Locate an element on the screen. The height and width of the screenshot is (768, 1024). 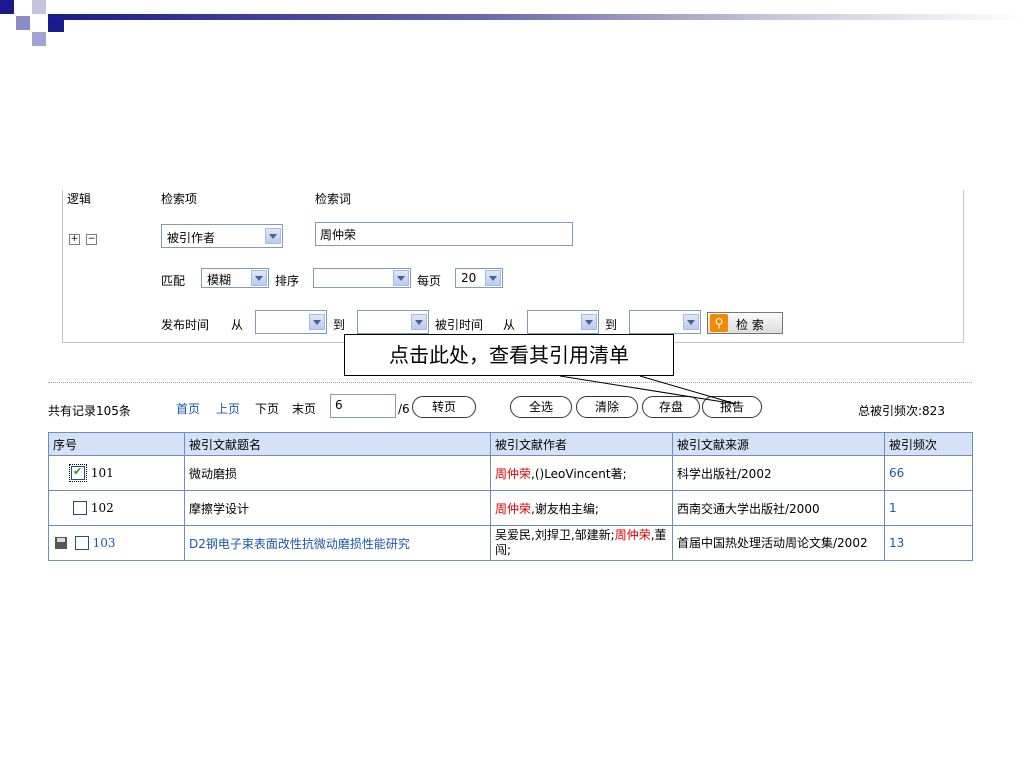
row-source: 首届中国热处理活动周论文集/2002 is located at coordinates (778, 543).